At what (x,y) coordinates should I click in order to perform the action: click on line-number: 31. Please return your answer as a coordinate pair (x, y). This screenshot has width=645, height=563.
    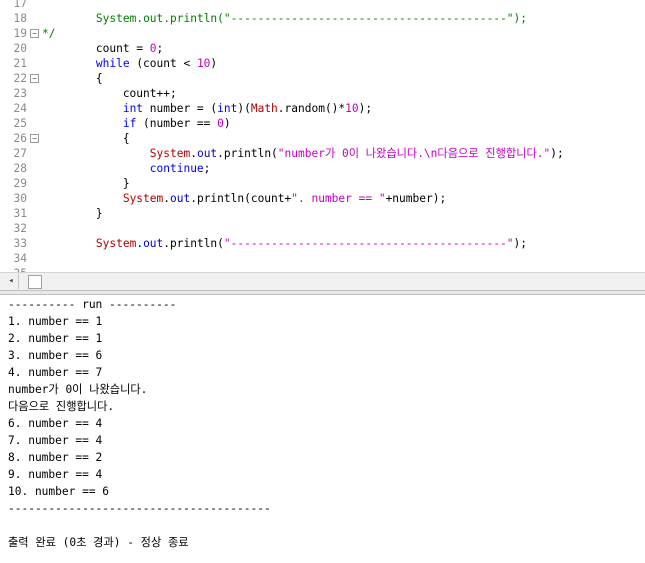
    Looking at the image, I should click on (20, 213).